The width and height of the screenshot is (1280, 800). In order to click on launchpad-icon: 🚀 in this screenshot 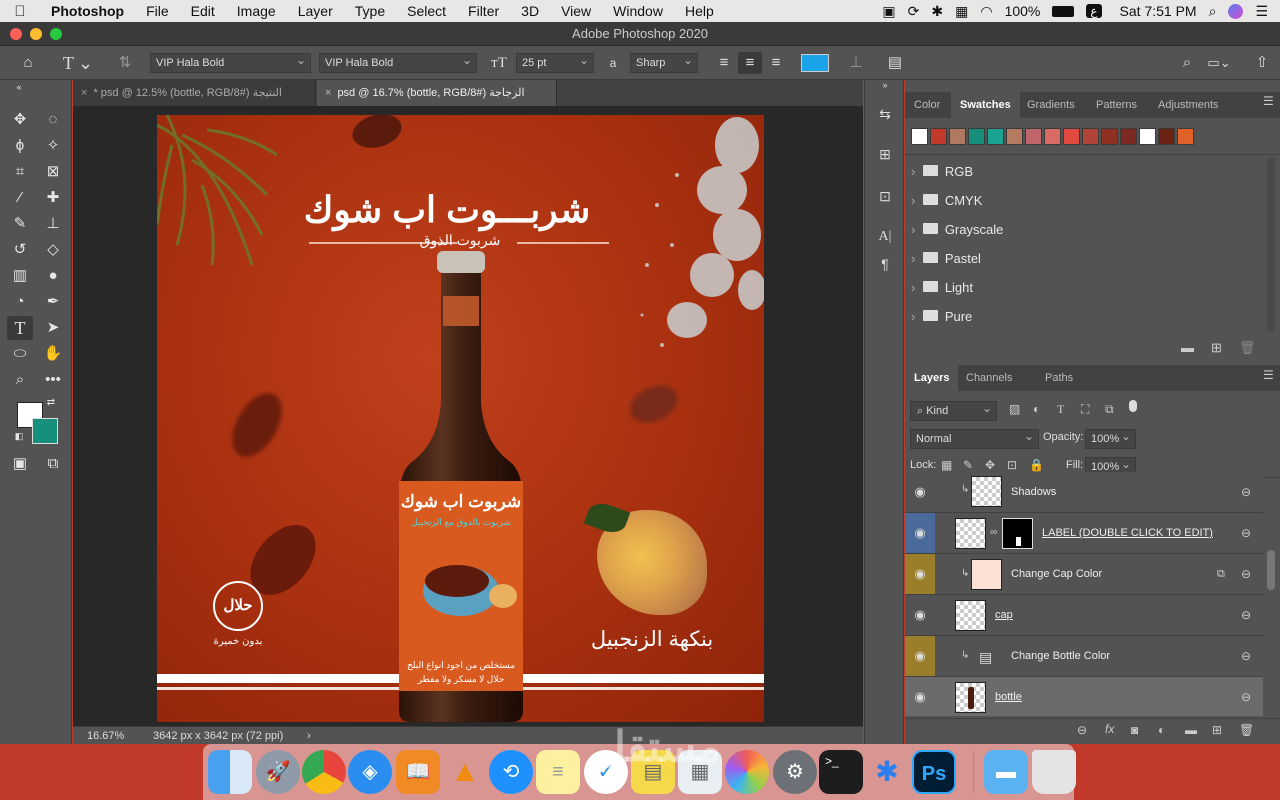, I will do `click(278, 772)`.